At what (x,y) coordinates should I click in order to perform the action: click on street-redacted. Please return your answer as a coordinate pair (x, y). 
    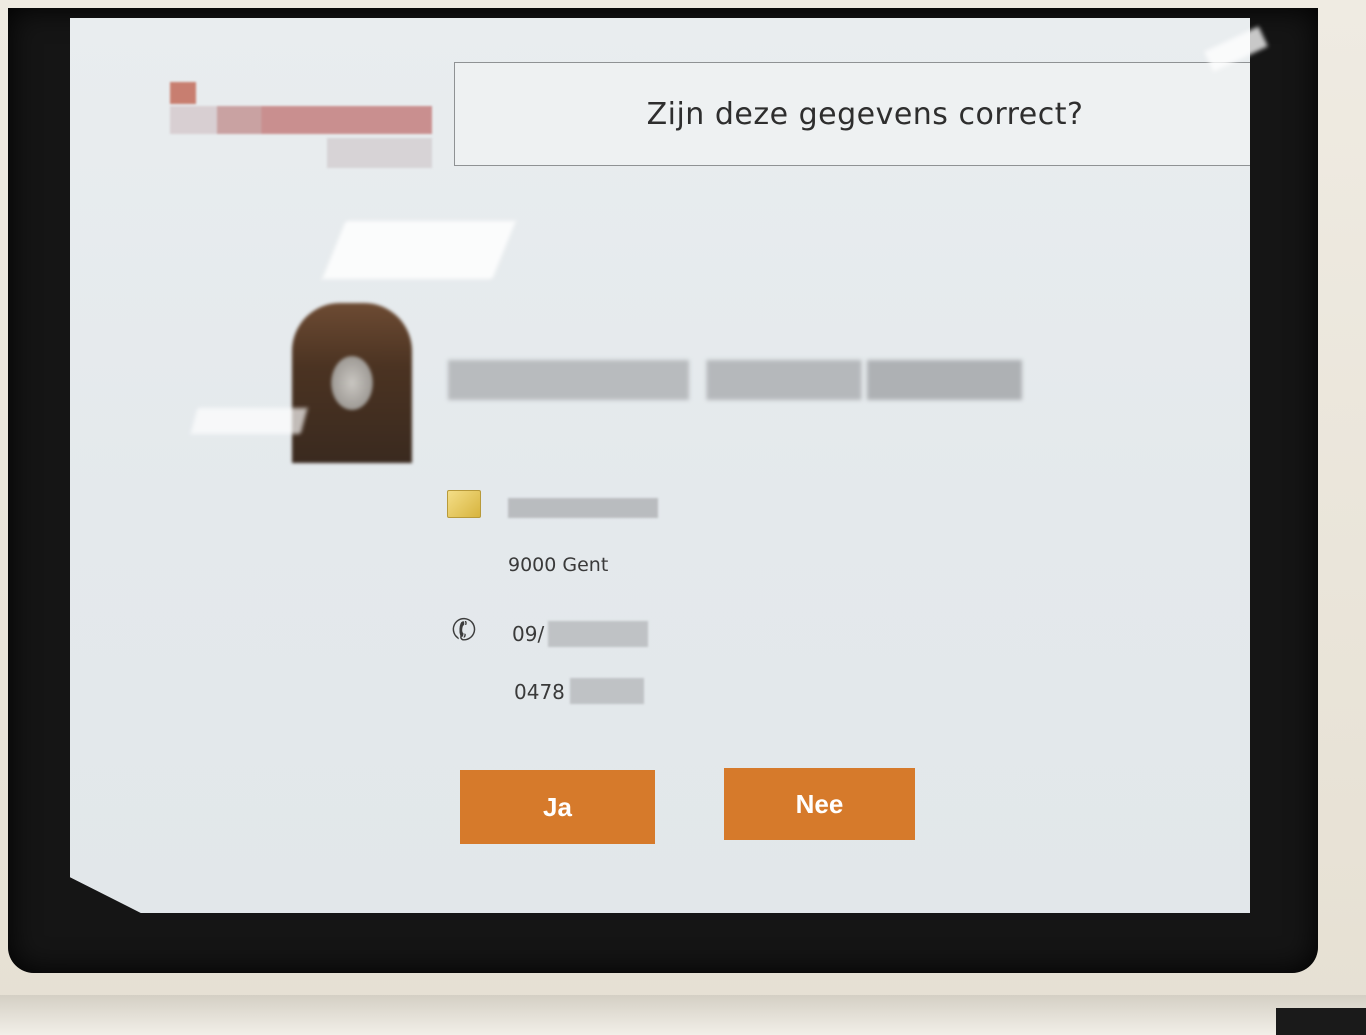
    Looking at the image, I should click on (583, 508).